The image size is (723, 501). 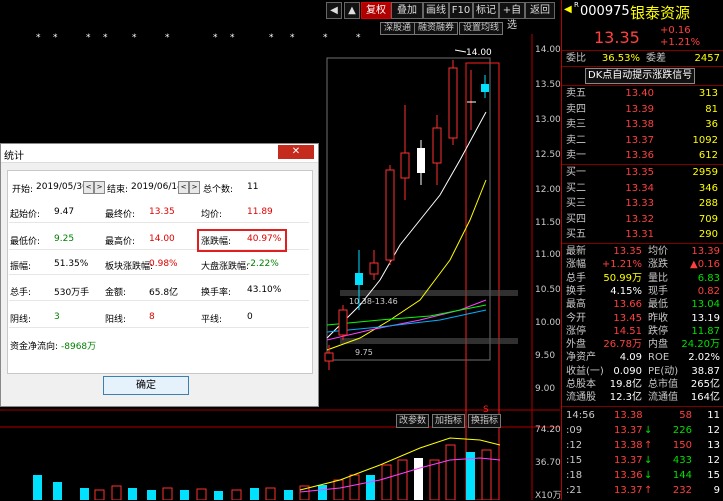 What do you see at coordinates (548, 50) in the screenshot?
I see `price-tick: 14.00` at bounding box center [548, 50].